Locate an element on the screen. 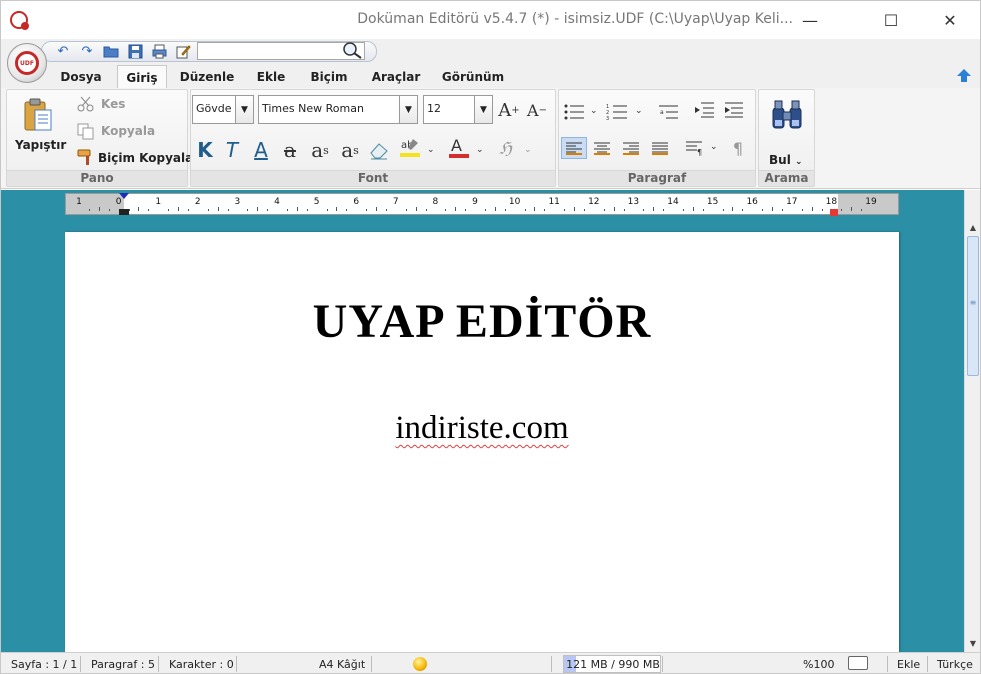  line-spacing-icon: ¶ is located at coordinates (694, 148).